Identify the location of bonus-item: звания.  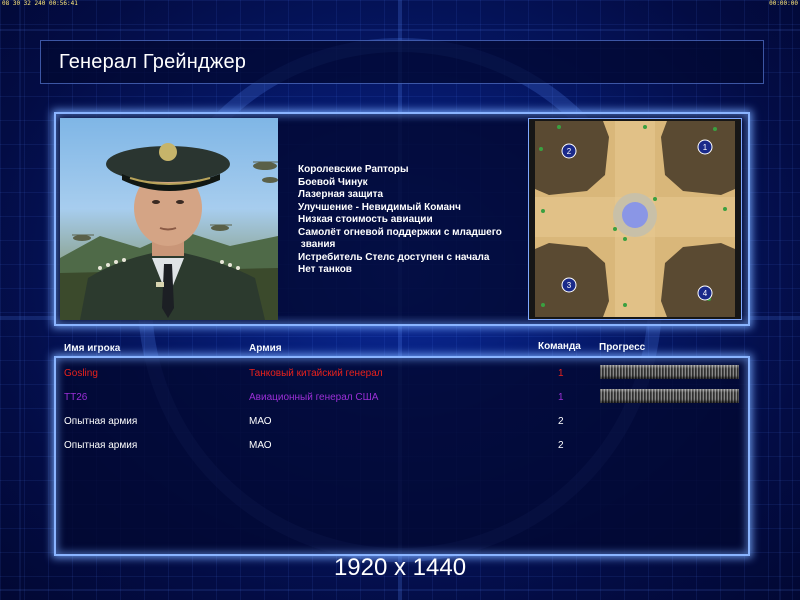
(317, 244).